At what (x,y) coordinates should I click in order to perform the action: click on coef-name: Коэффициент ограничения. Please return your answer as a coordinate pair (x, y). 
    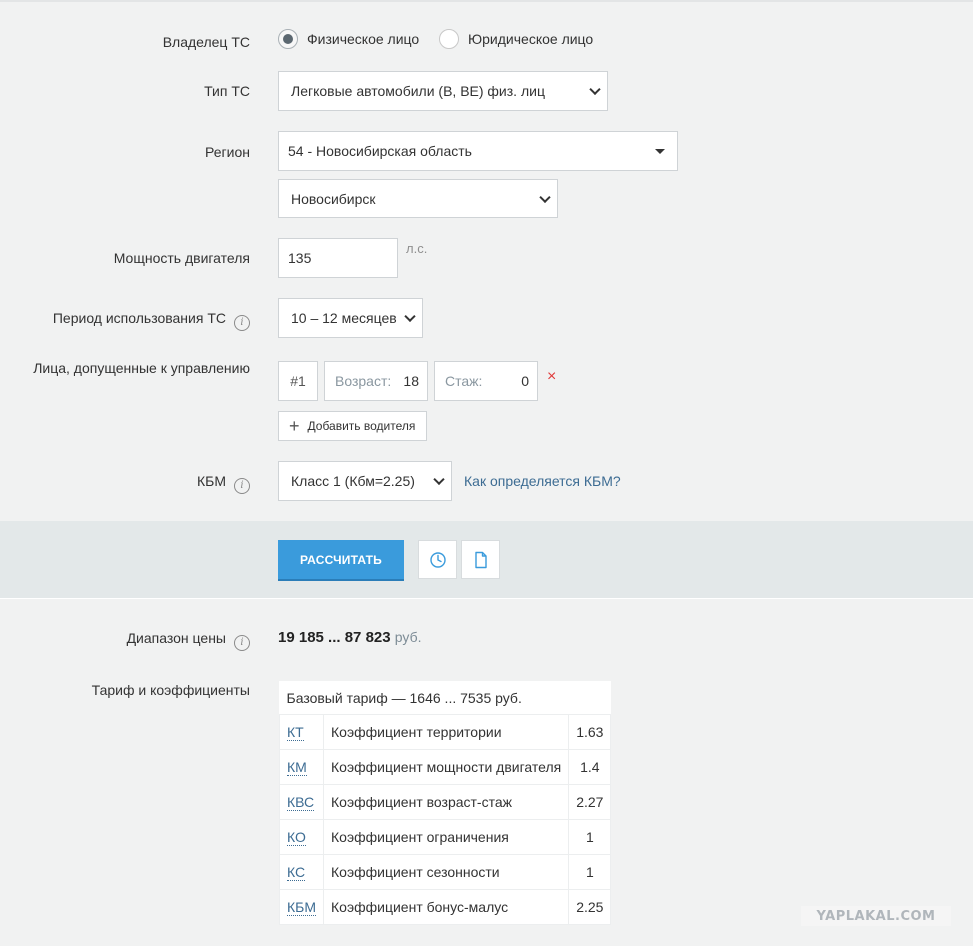
    Looking at the image, I should click on (446, 837).